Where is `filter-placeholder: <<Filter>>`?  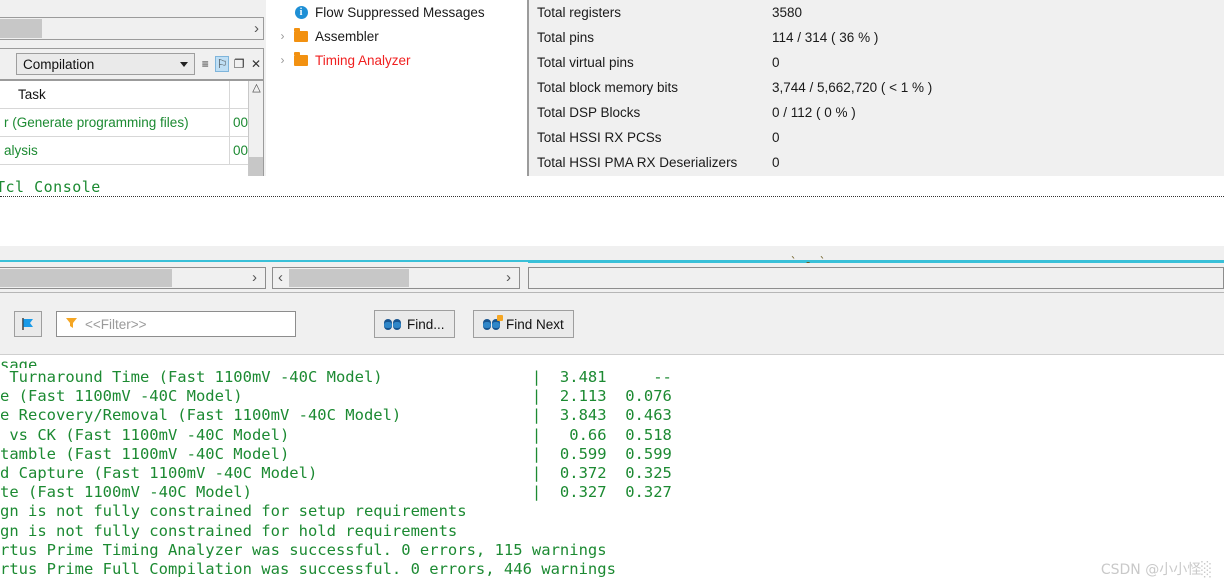 filter-placeholder: <<Filter>> is located at coordinates (116, 324).